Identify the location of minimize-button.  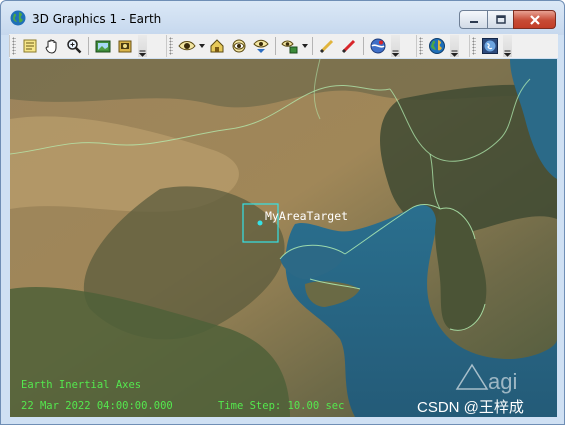
(473, 19).